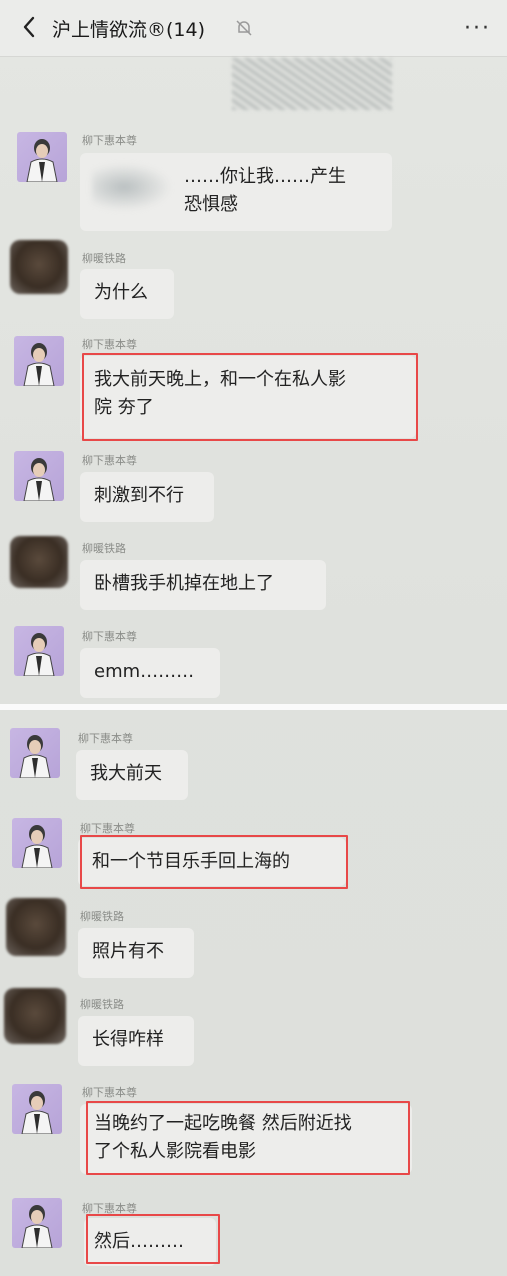  I want to click on message-text: 长得咋样, so click(128, 1039).